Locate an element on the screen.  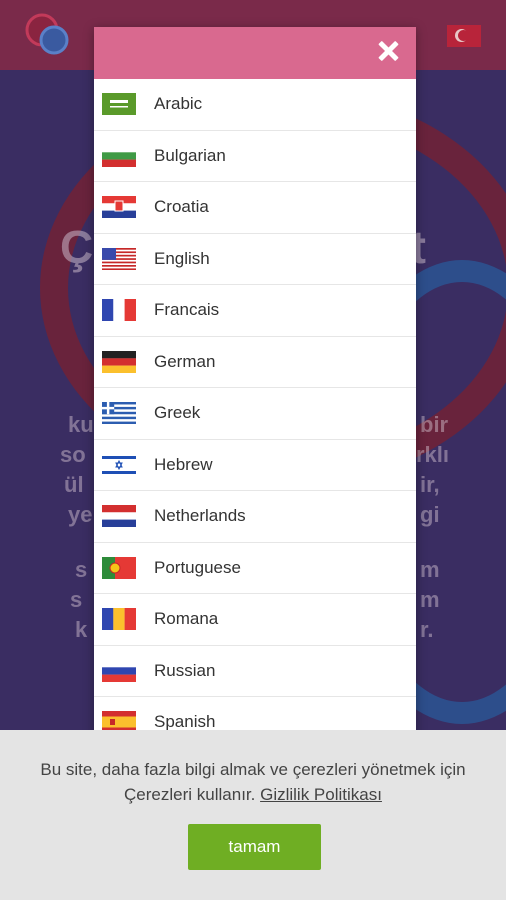
romania-flag-icon is located at coordinates (119, 619).